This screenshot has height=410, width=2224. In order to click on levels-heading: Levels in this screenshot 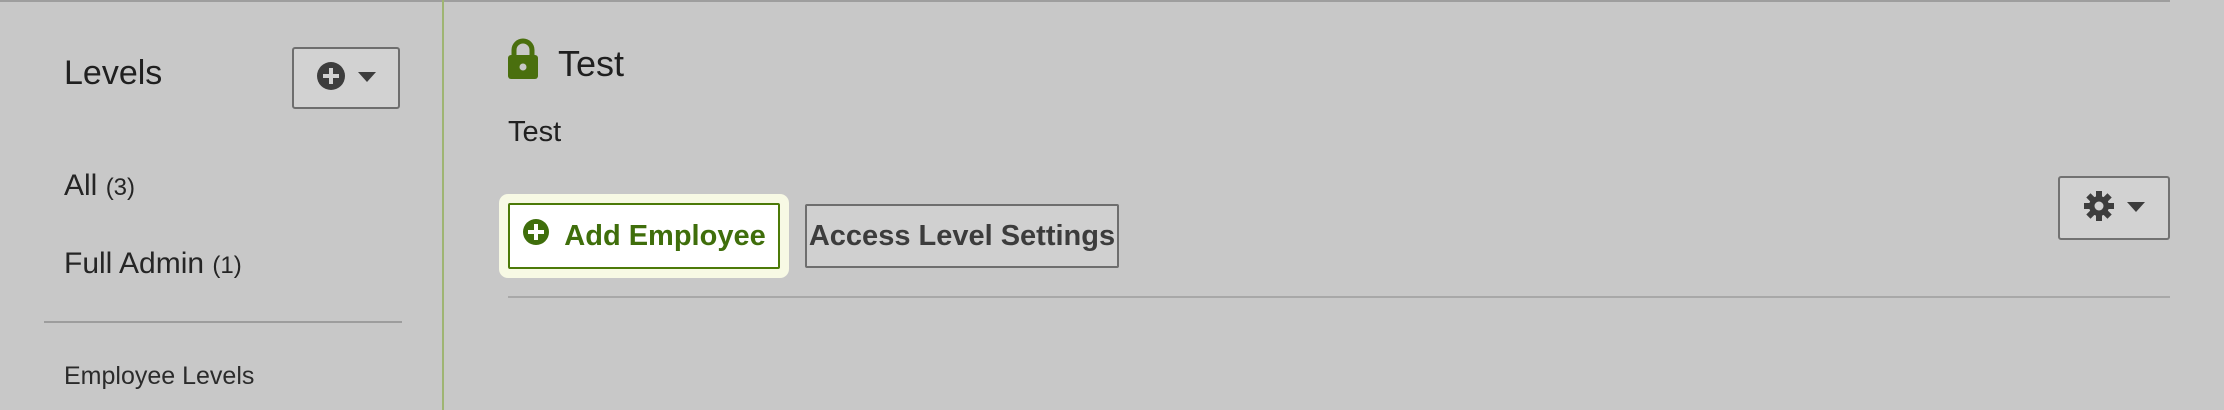, I will do `click(113, 73)`.